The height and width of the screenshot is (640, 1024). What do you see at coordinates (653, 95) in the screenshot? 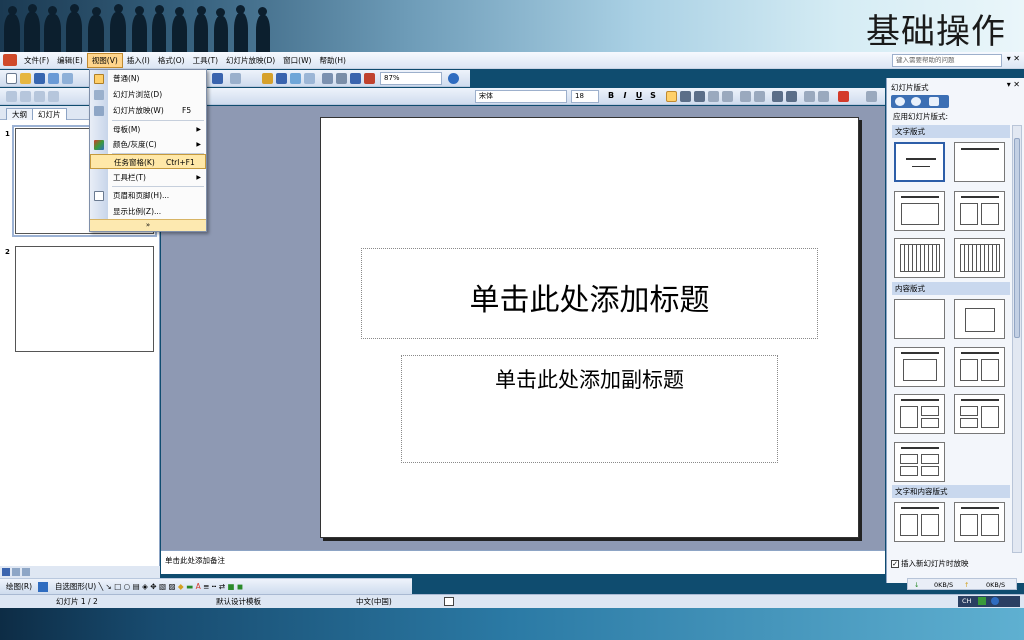
I see `shadow-button: S` at bounding box center [653, 95].